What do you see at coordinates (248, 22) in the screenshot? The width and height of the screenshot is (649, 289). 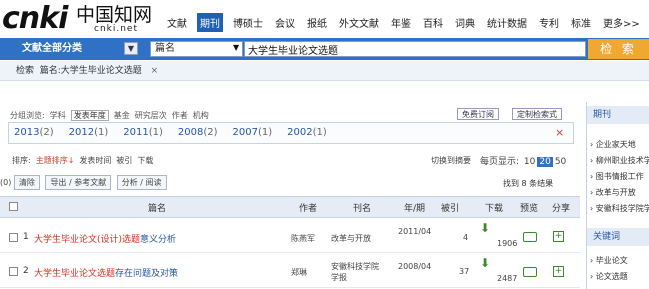 I see `topnav-item: 博硕士` at bounding box center [248, 22].